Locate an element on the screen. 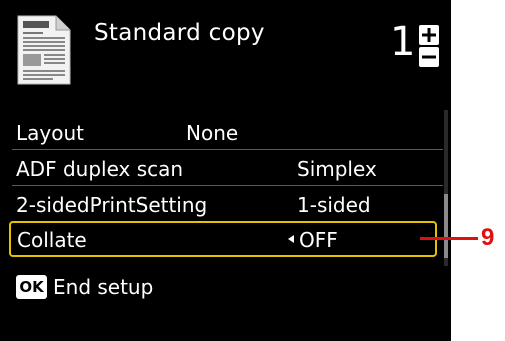 The image size is (505, 341). plus-icon is located at coordinates (429, 35).